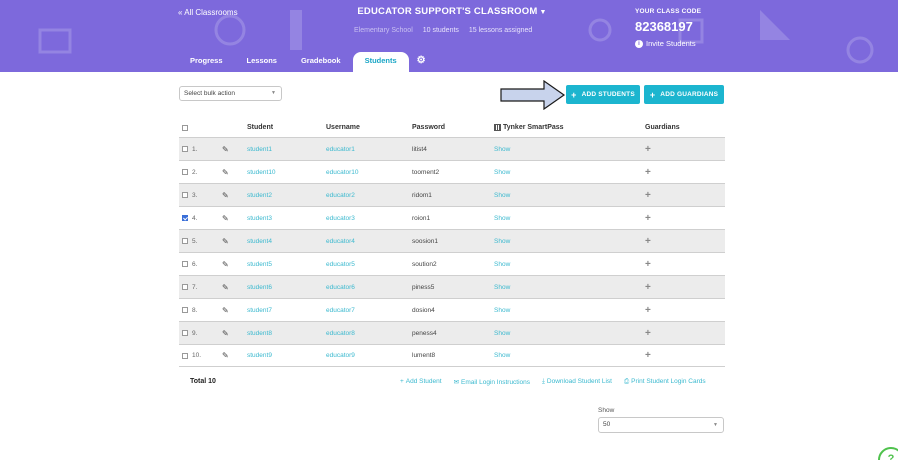 The height and width of the screenshot is (460, 898). What do you see at coordinates (529, 127) in the screenshot?
I see `header-smartpass: Tynker SmartPass` at bounding box center [529, 127].